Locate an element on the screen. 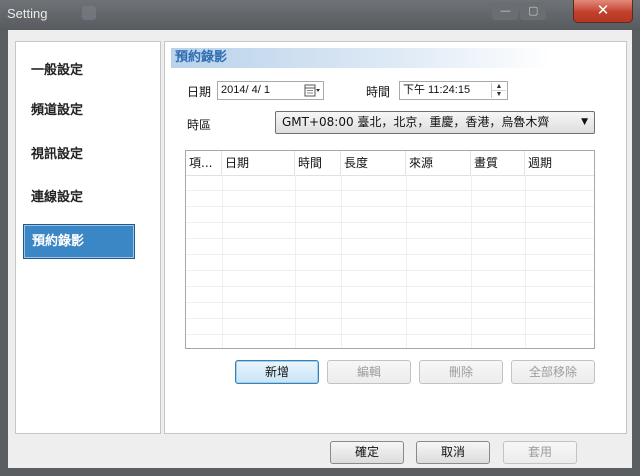  minimize-icon: — is located at coordinates (505, 10).